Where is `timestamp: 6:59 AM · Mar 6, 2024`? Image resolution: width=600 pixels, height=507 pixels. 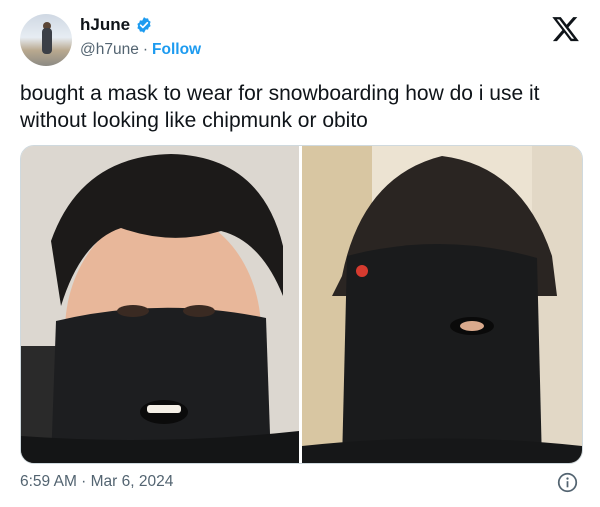 timestamp: 6:59 AM · Mar 6, 2024 is located at coordinates (96, 482).